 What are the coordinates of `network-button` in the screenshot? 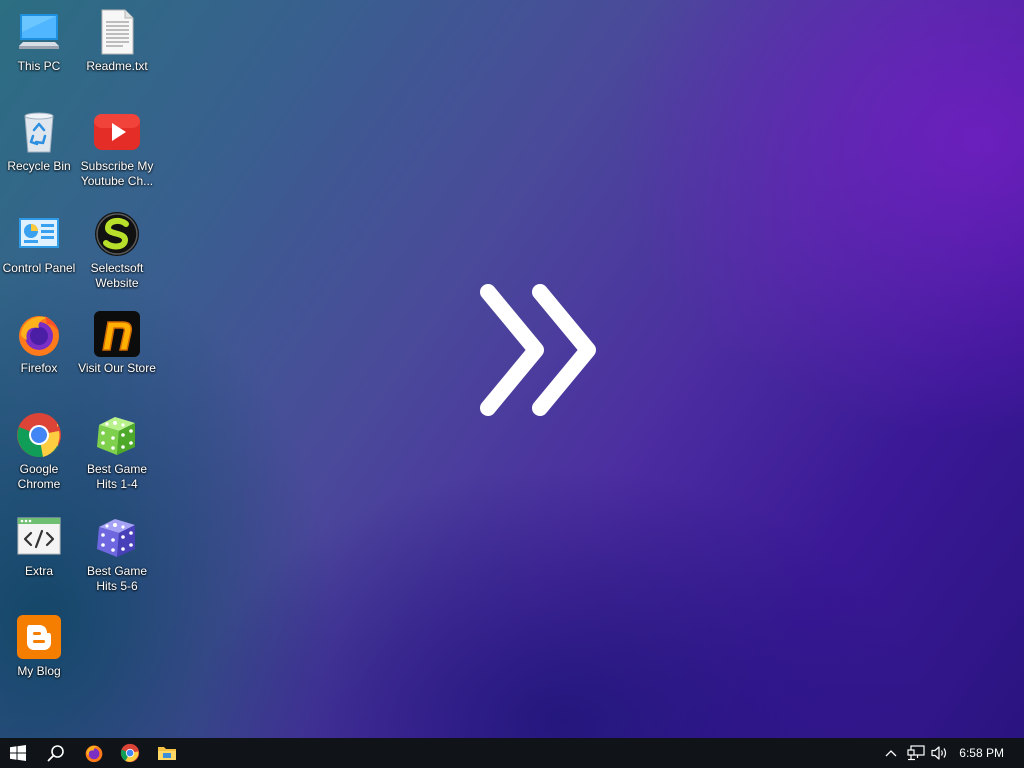 It's located at (916, 753).